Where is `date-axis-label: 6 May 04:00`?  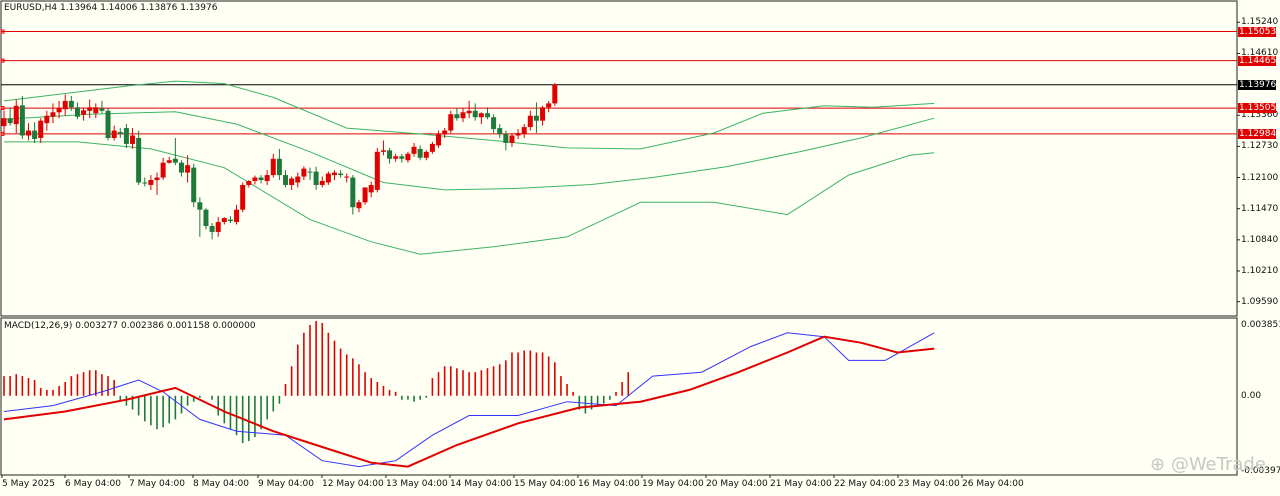 date-axis-label: 6 May 04:00 is located at coordinates (93, 484).